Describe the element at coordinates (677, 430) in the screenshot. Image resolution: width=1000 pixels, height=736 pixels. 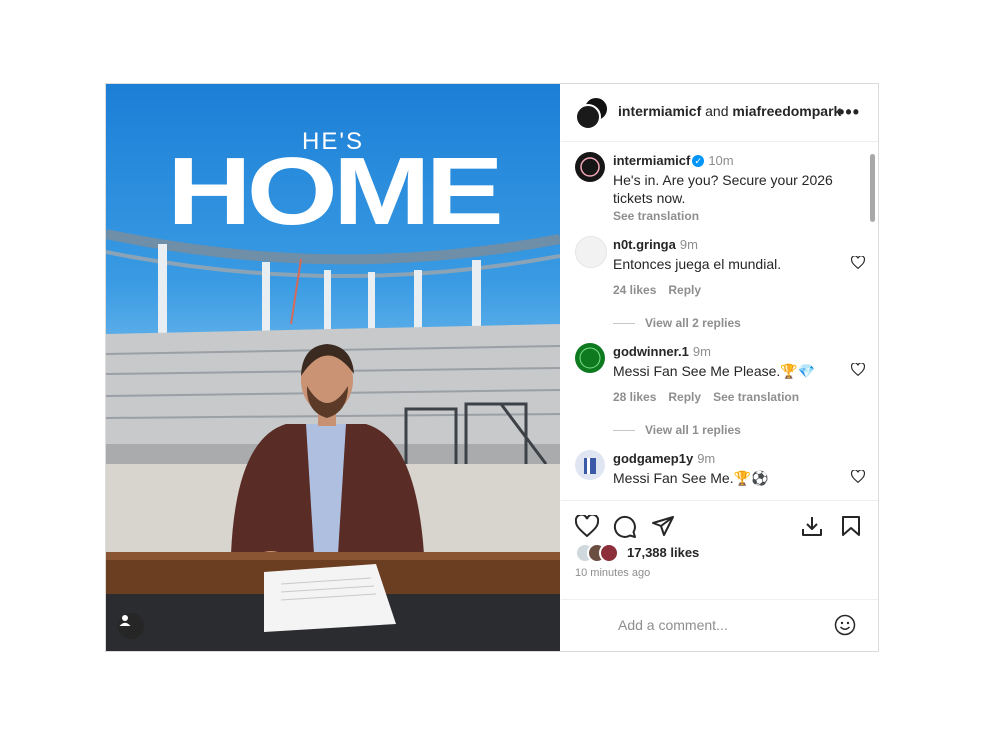
I see `view-replies-link: View all 1 replies` at that location.